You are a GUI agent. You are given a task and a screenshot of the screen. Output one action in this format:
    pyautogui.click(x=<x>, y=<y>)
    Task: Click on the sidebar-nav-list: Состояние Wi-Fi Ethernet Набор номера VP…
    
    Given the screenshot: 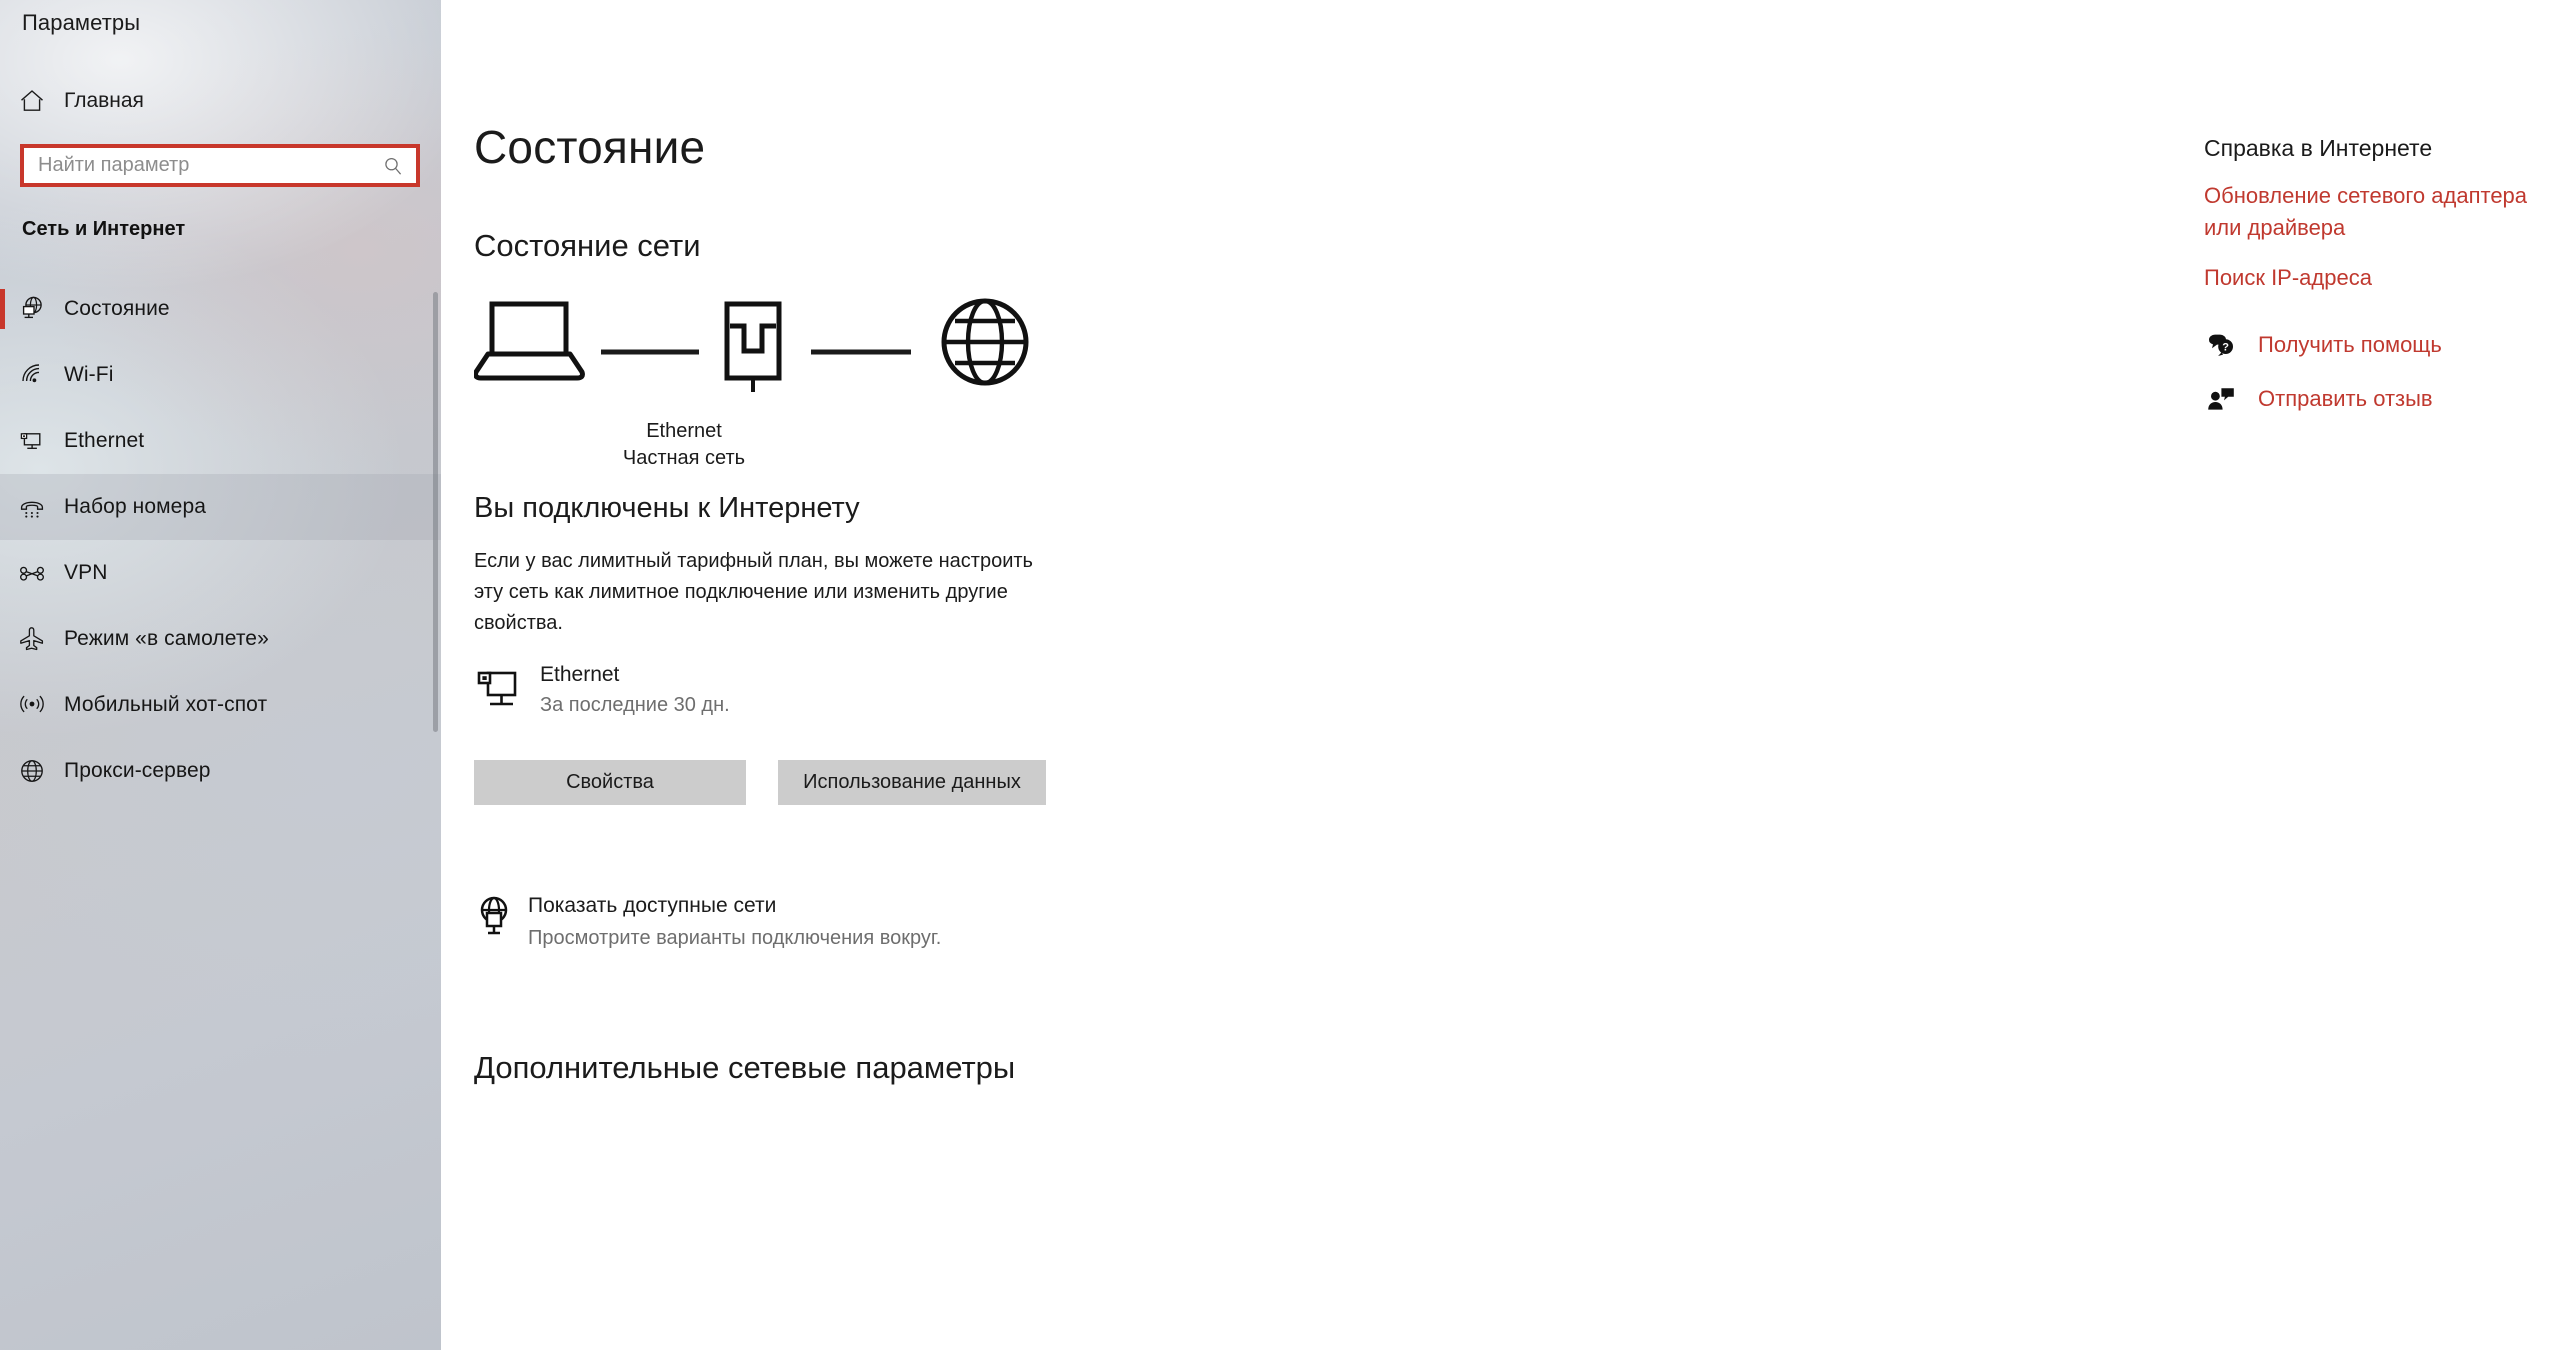 What is the action you would take?
    pyautogui.click(x=220, y=540)
    